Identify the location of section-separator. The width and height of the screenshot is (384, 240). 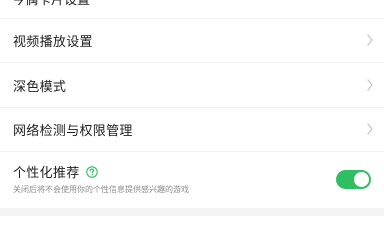
(192, 212).